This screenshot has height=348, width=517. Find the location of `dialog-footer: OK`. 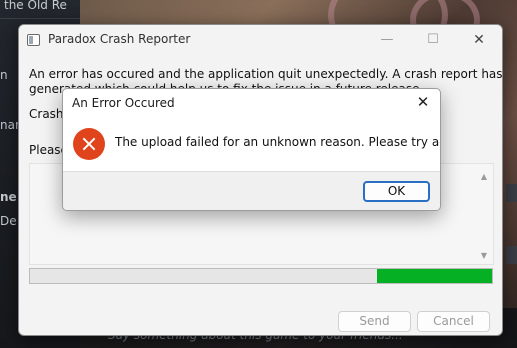

dialog-footer: OK is located at coordinates (251, 190).